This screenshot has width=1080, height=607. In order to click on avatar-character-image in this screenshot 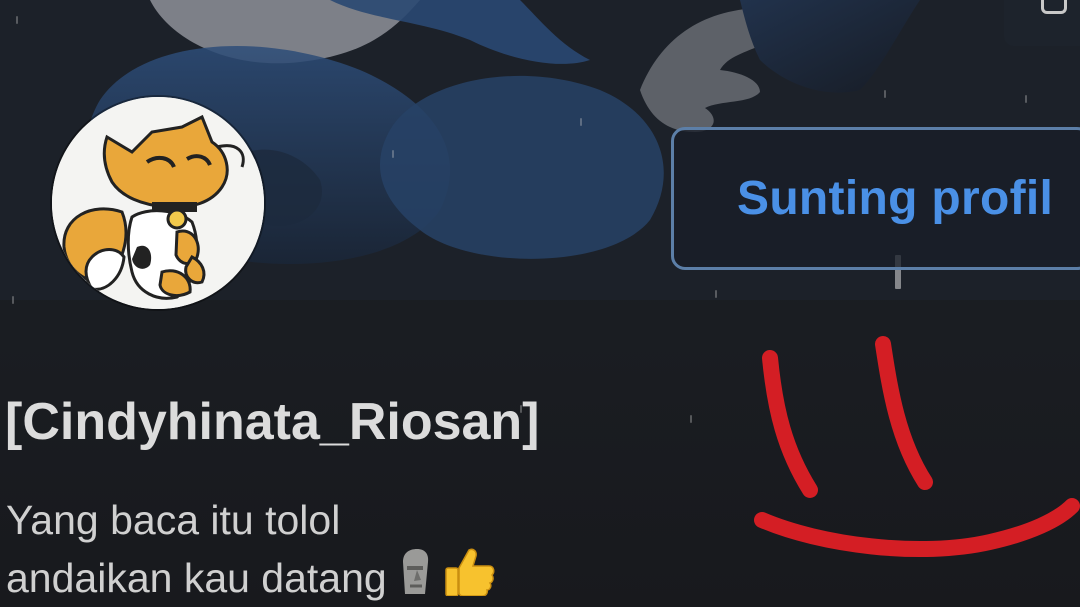, I will do `click(158, 203)`.